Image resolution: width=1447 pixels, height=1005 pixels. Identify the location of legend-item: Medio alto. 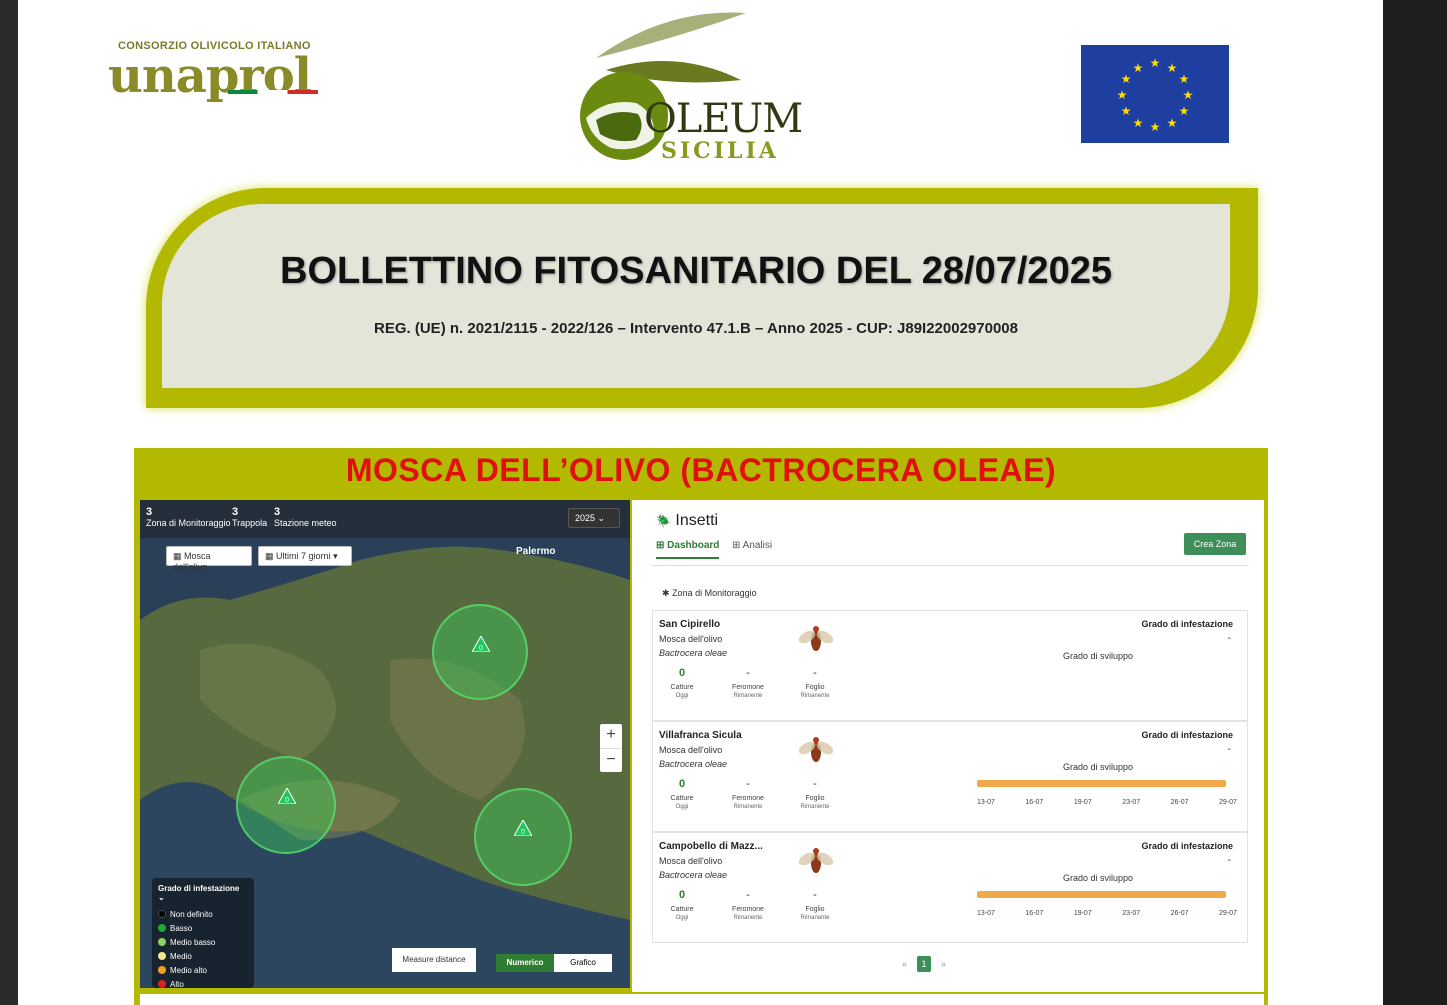
(203, 970).